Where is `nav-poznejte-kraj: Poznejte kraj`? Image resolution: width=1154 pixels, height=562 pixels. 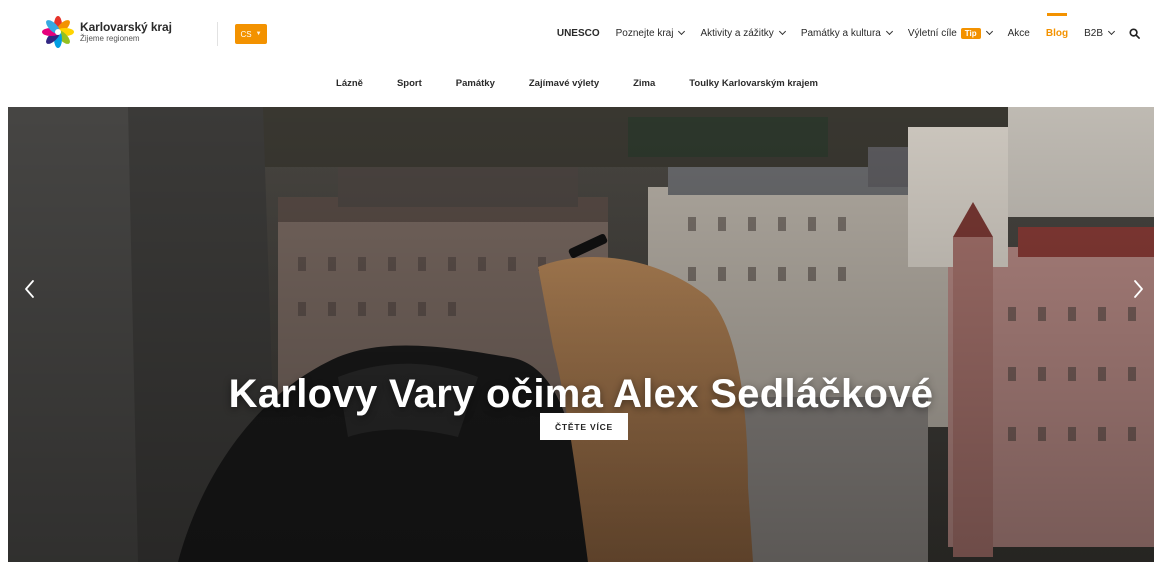 nav-poznejte-kraj: Poznejte kraj is located at coordinates (650, 33).